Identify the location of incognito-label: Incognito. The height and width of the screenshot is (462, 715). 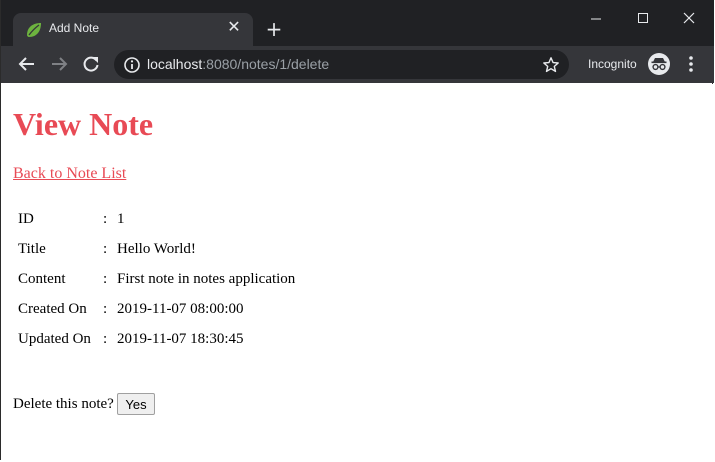
(612, 64).